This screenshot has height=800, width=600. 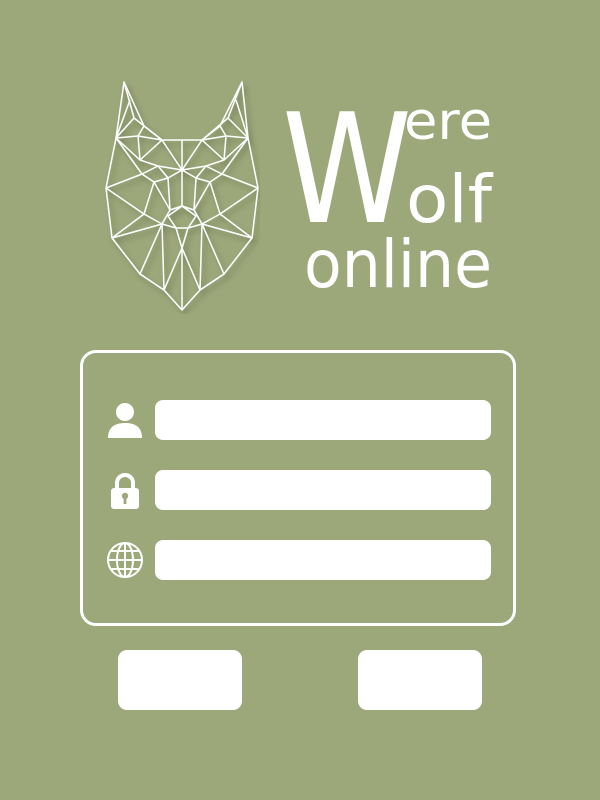 I want to click on logo-wordmark: W ere olf online, so click(x=388, y=197).